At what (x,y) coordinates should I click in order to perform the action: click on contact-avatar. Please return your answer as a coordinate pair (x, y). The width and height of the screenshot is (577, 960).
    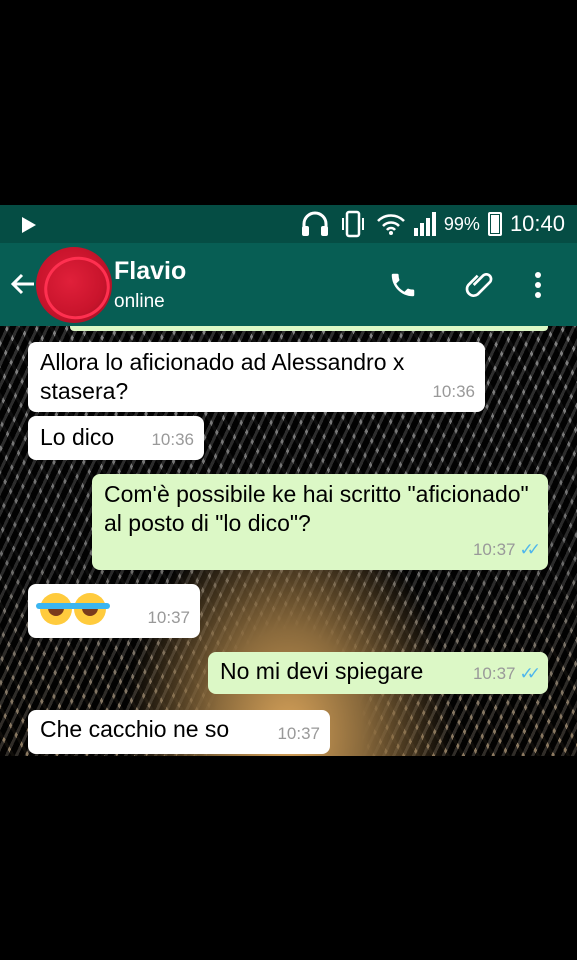
    Looking at the image, I should click on (74, 285).